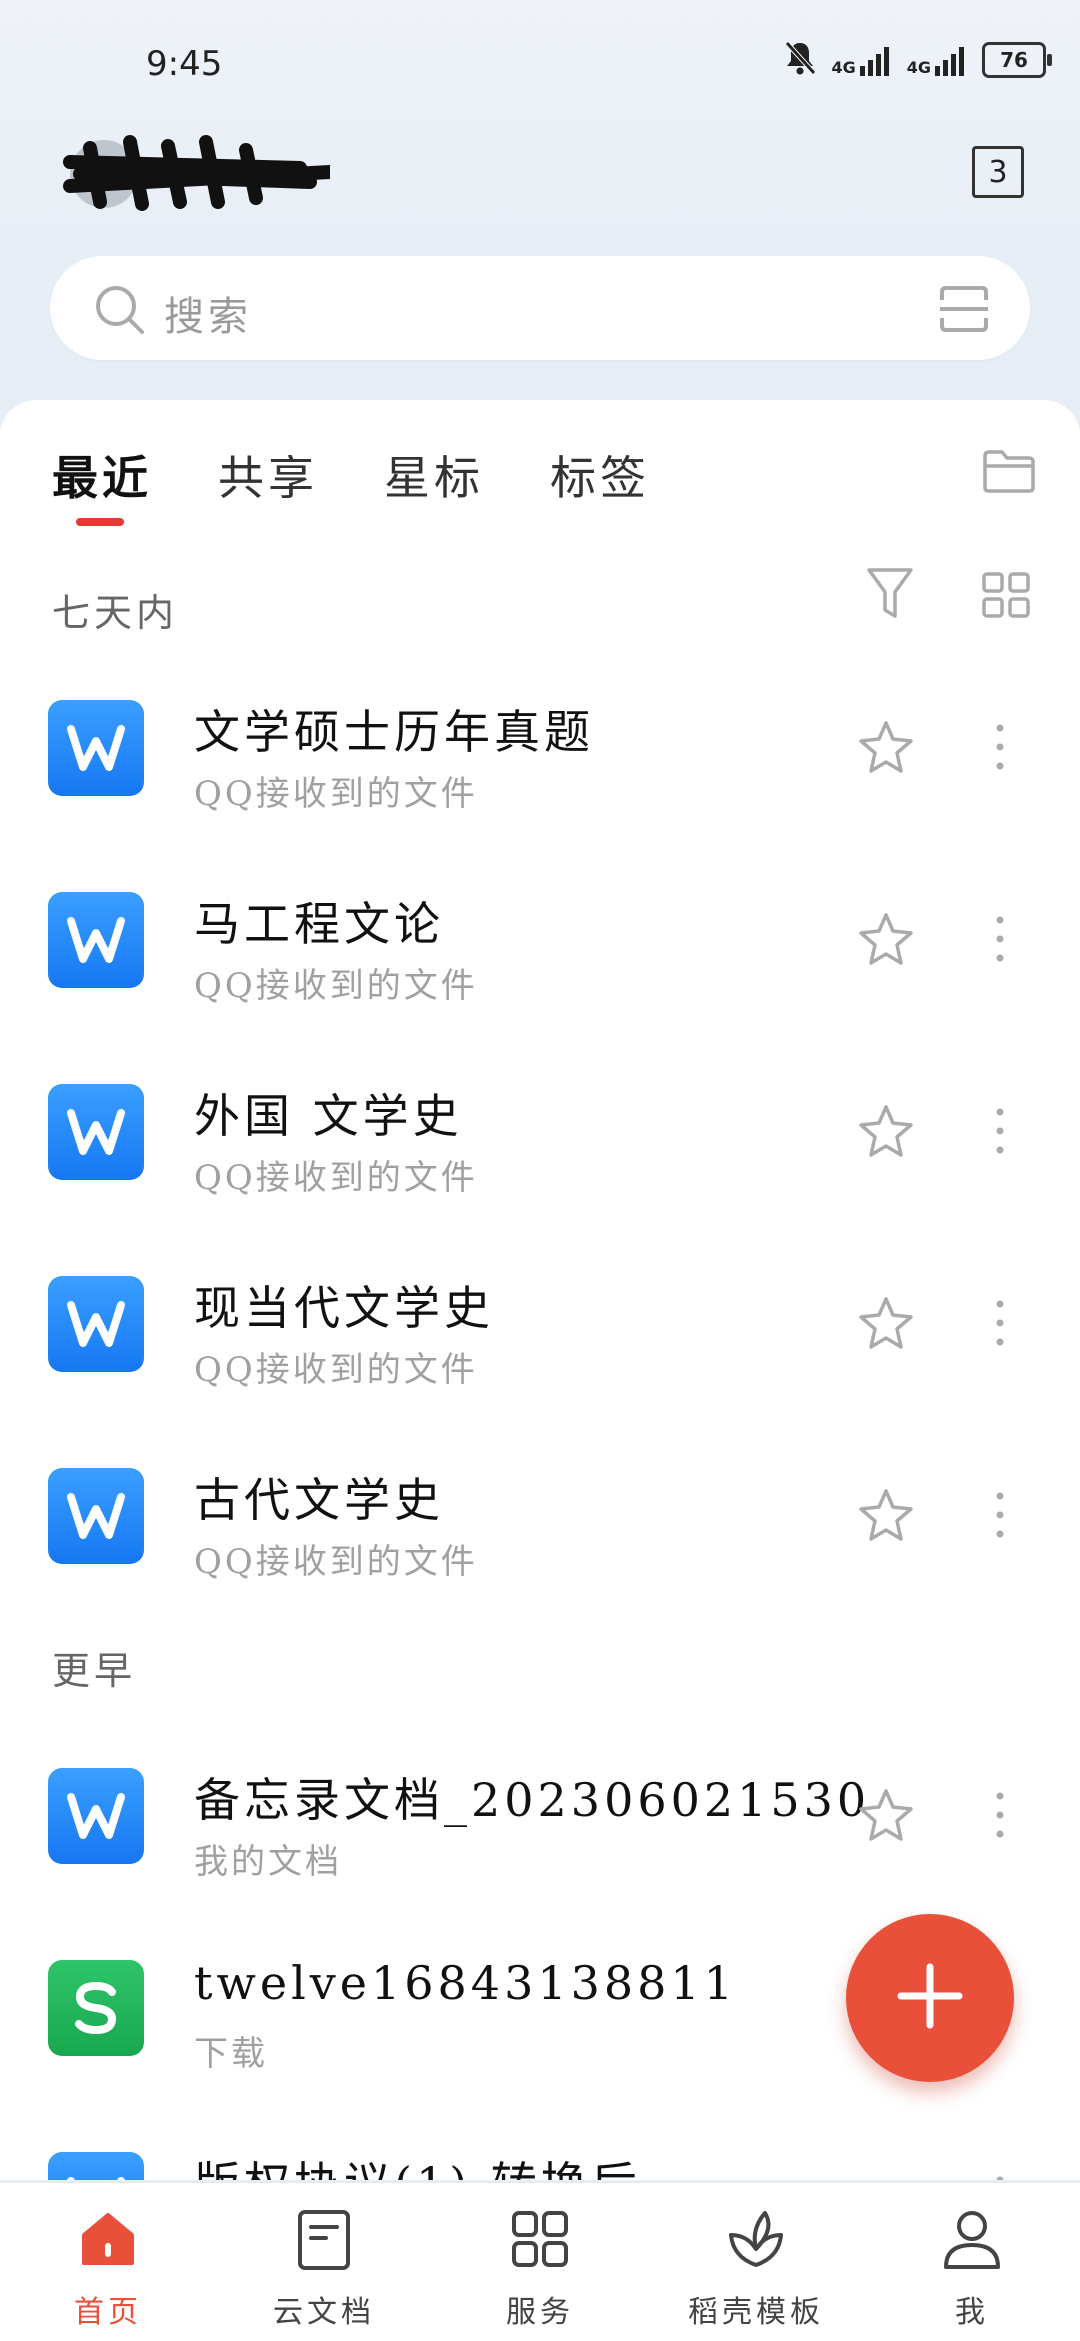 The image size is (1080, 2341). Describe the element at coordinates (324, 2312) in the screenshot. I see `nav-label: 云文档` at that location.